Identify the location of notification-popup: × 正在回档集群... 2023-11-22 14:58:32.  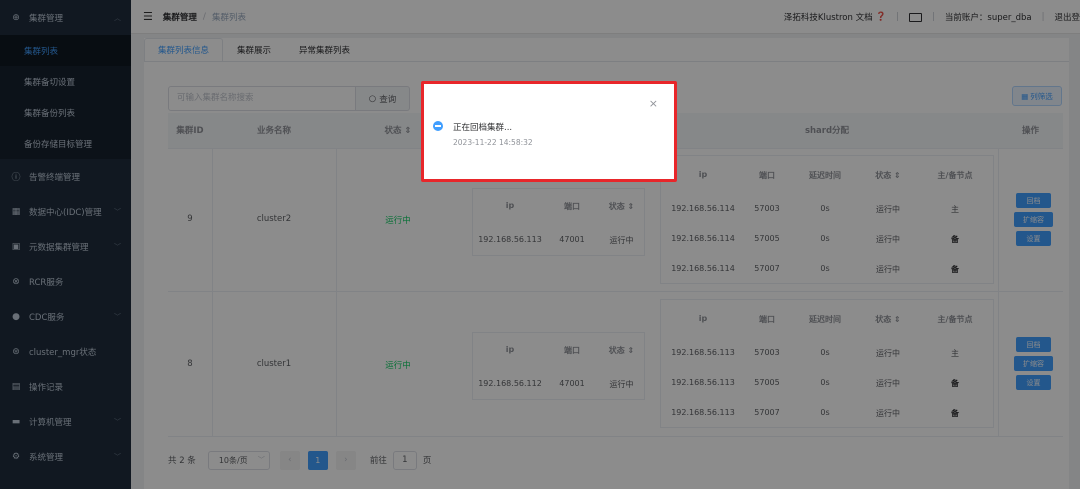
(549, 131).